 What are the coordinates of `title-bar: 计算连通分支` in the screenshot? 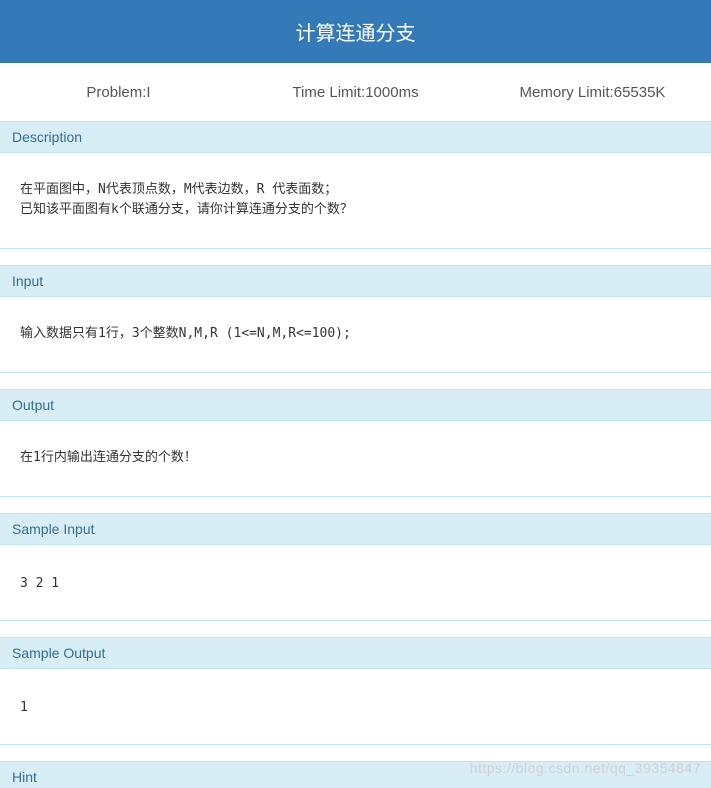 It's located at (355, 31).